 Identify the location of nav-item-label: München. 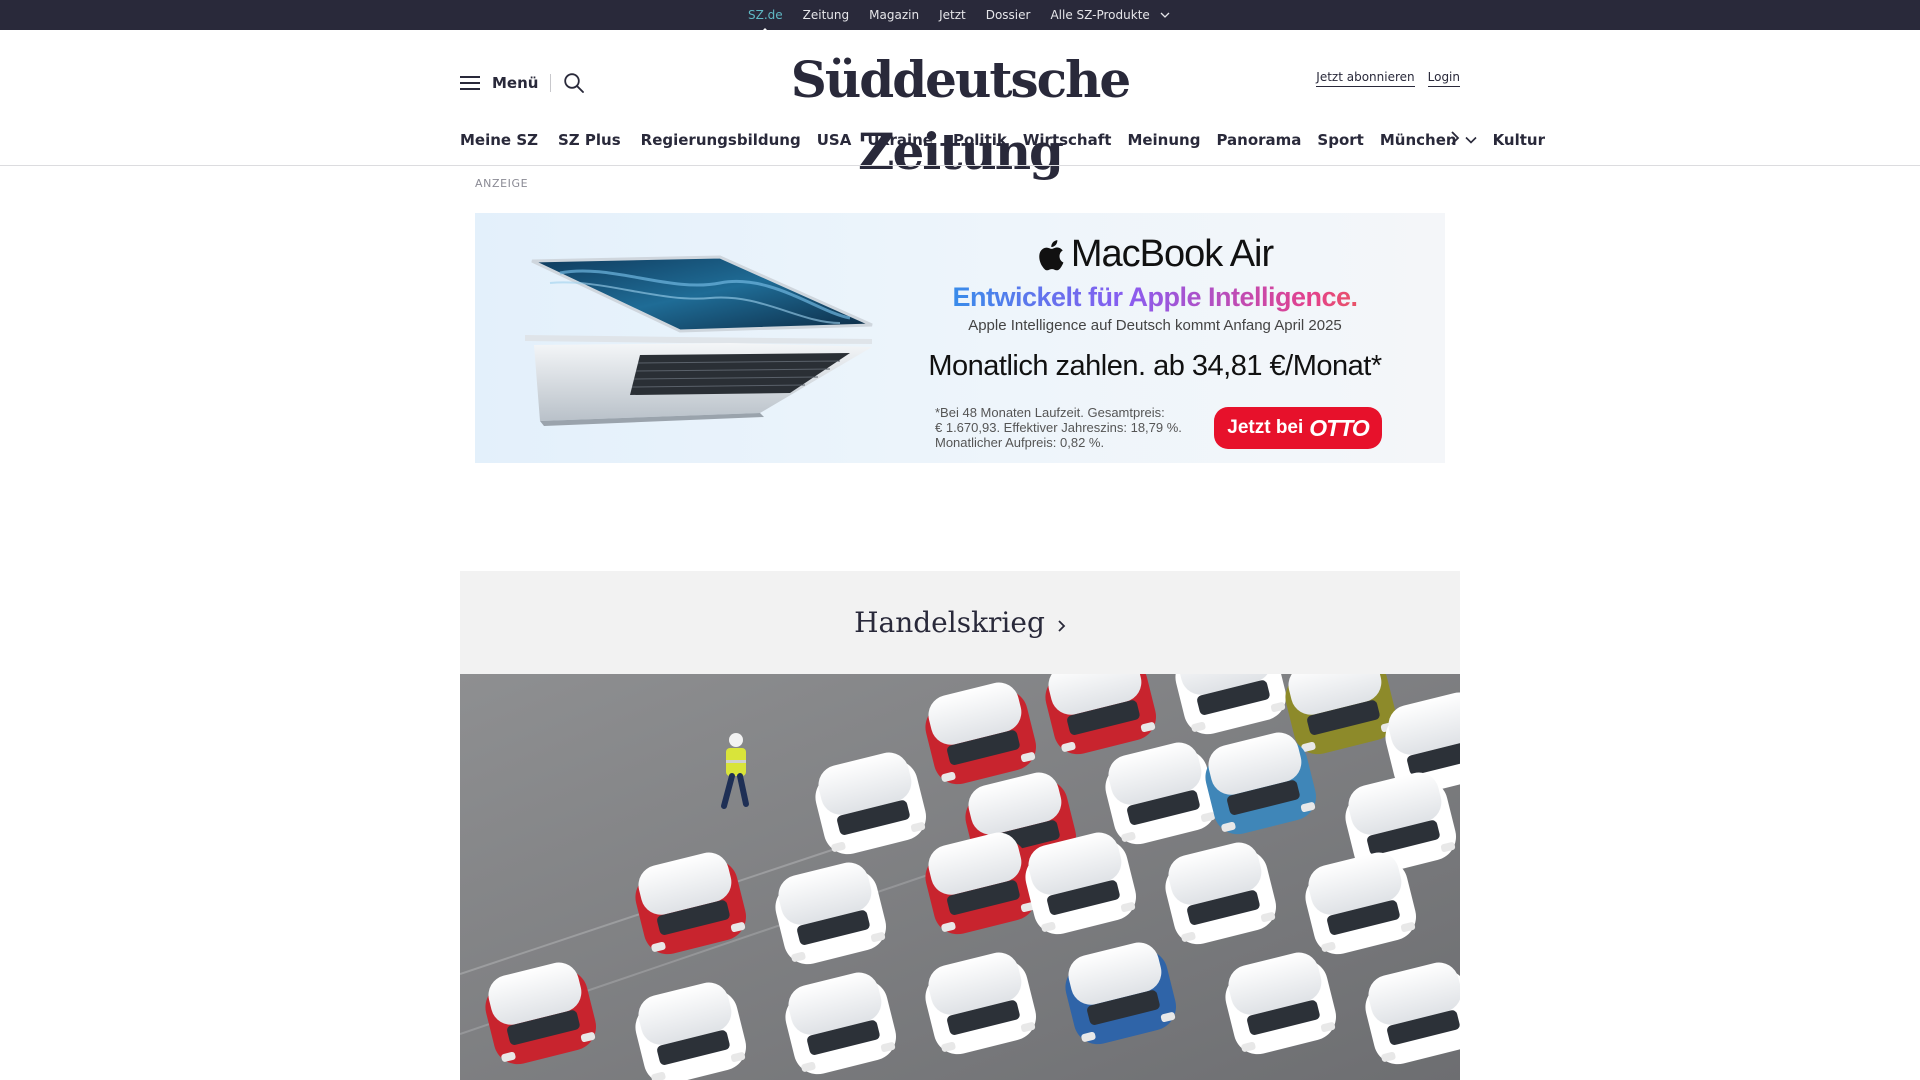
(1418, 140).